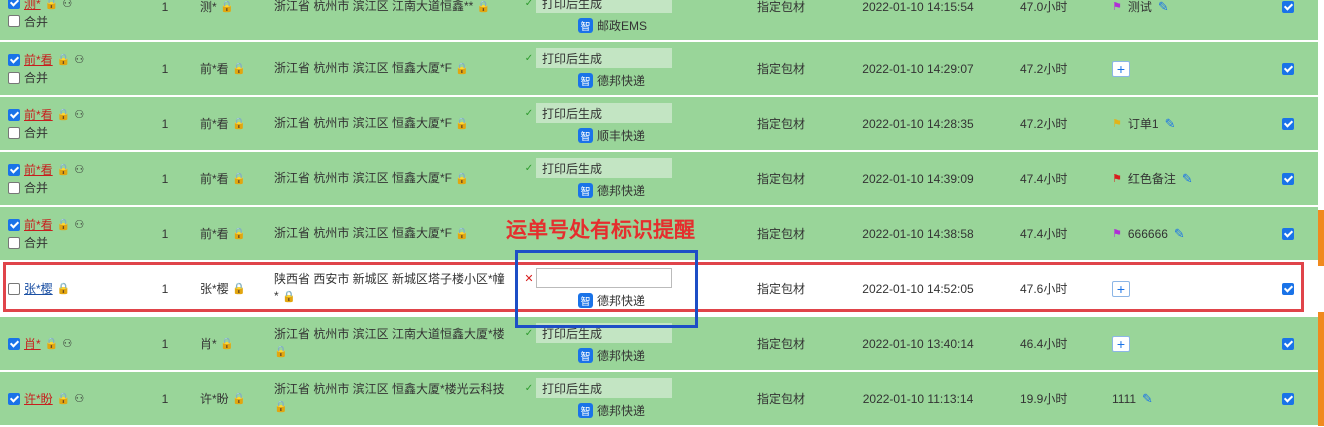 This screenshot has height=427, width=1324. What do you see at coordinates (214, 234) in the screenshot?
I see `receiver-name: 前*看` at bounding box center [214, 234].